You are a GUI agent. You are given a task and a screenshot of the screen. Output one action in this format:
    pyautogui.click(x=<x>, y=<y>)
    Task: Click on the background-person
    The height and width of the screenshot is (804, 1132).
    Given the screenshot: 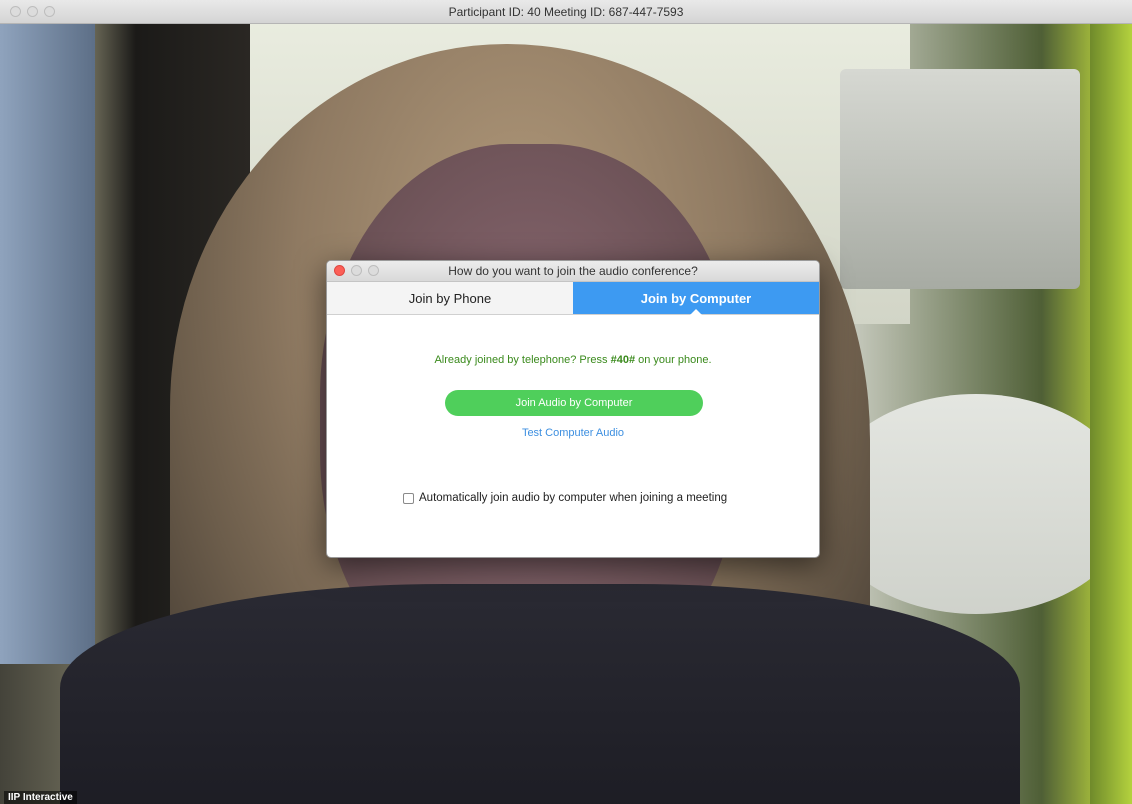 What is the action you would take?
    pyautogui.click(x=47, y=344)
    